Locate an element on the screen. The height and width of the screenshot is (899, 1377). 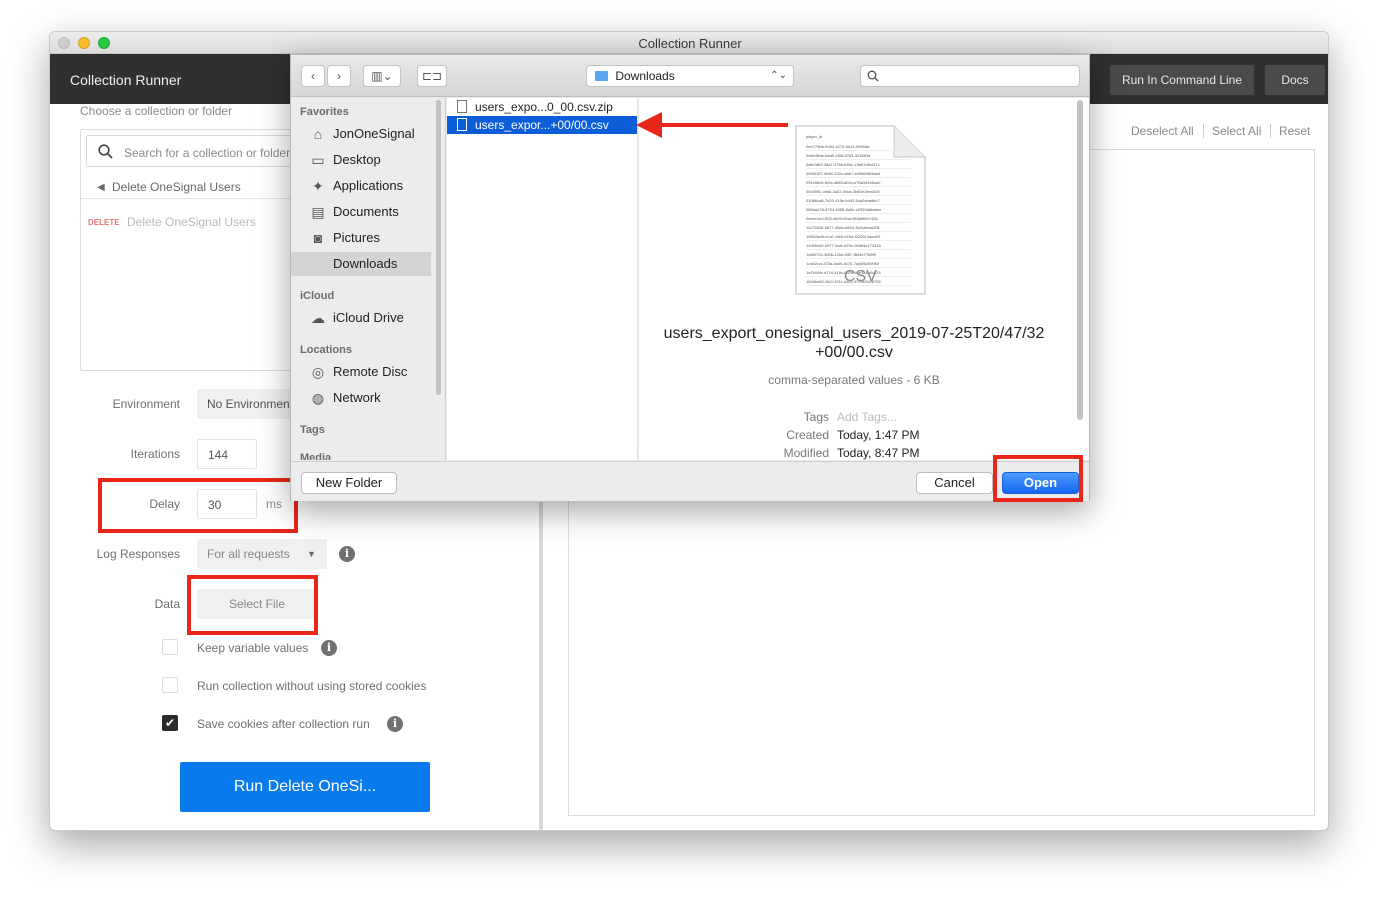
title-bar: Collection Runner is located at coordinates (689, 43).